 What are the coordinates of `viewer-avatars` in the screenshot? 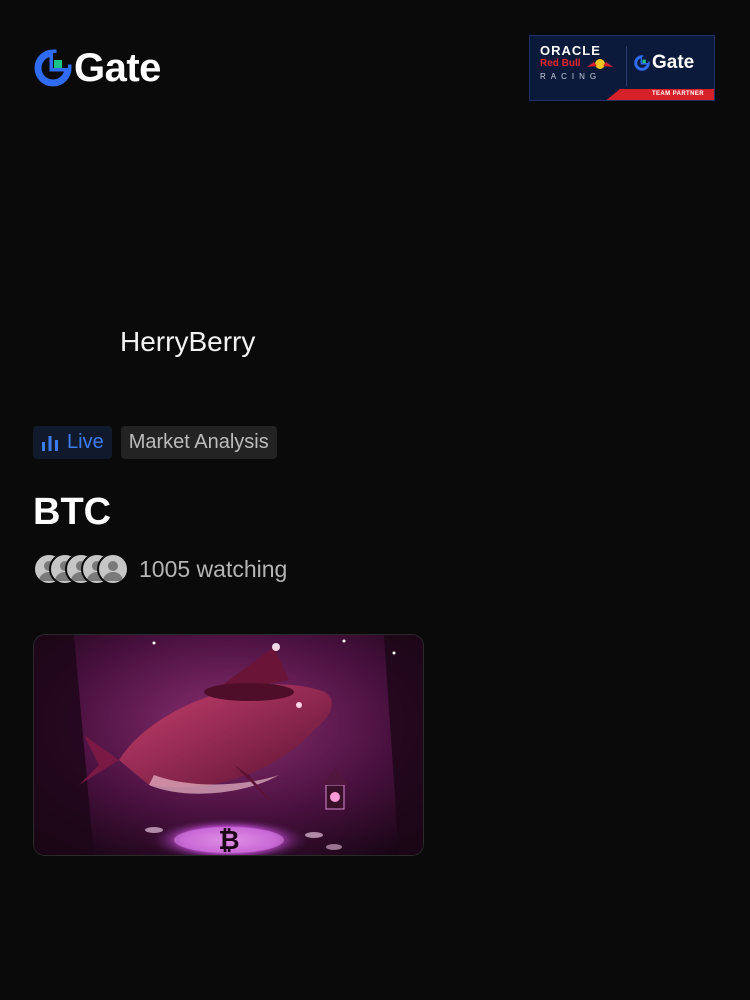 It's located at (81, 569).